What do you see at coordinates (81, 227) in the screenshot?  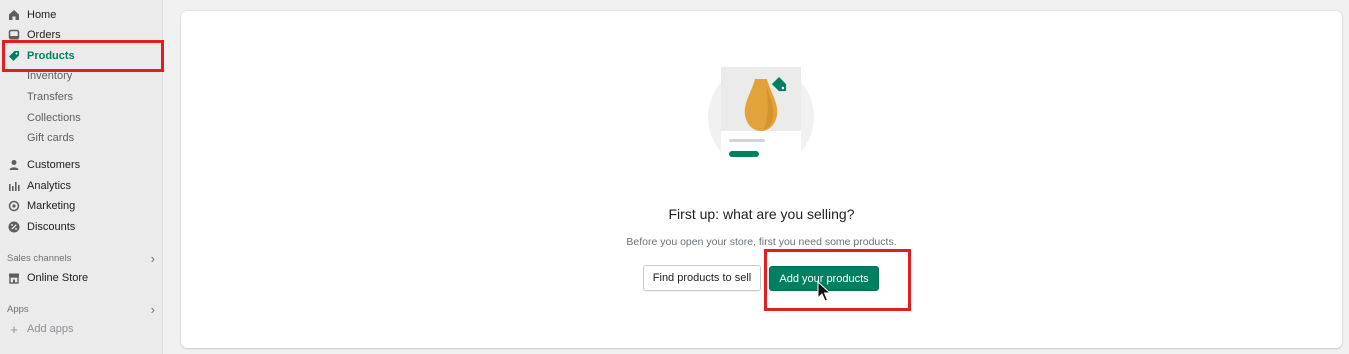 I see `sidebar-item-discounts: Discounts` at bounding box center [81, 227].